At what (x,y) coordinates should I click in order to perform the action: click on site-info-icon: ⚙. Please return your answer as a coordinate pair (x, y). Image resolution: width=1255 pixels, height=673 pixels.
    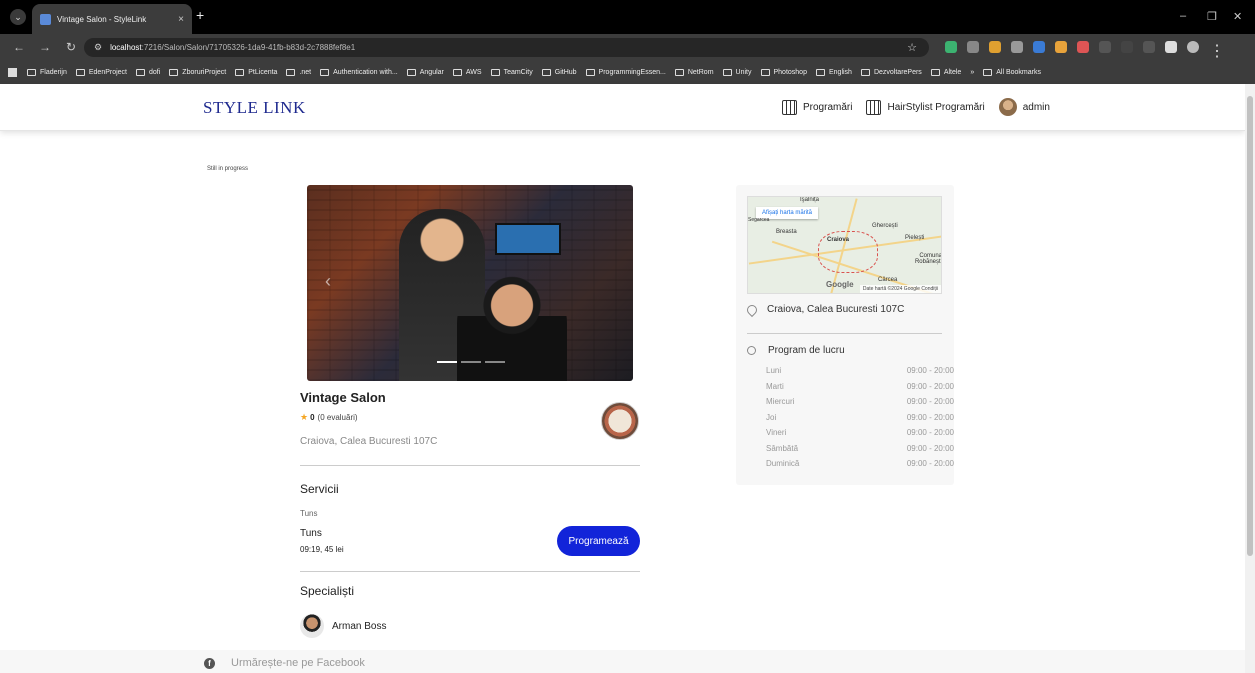
    Looking at the image, I should click on (98, 47).